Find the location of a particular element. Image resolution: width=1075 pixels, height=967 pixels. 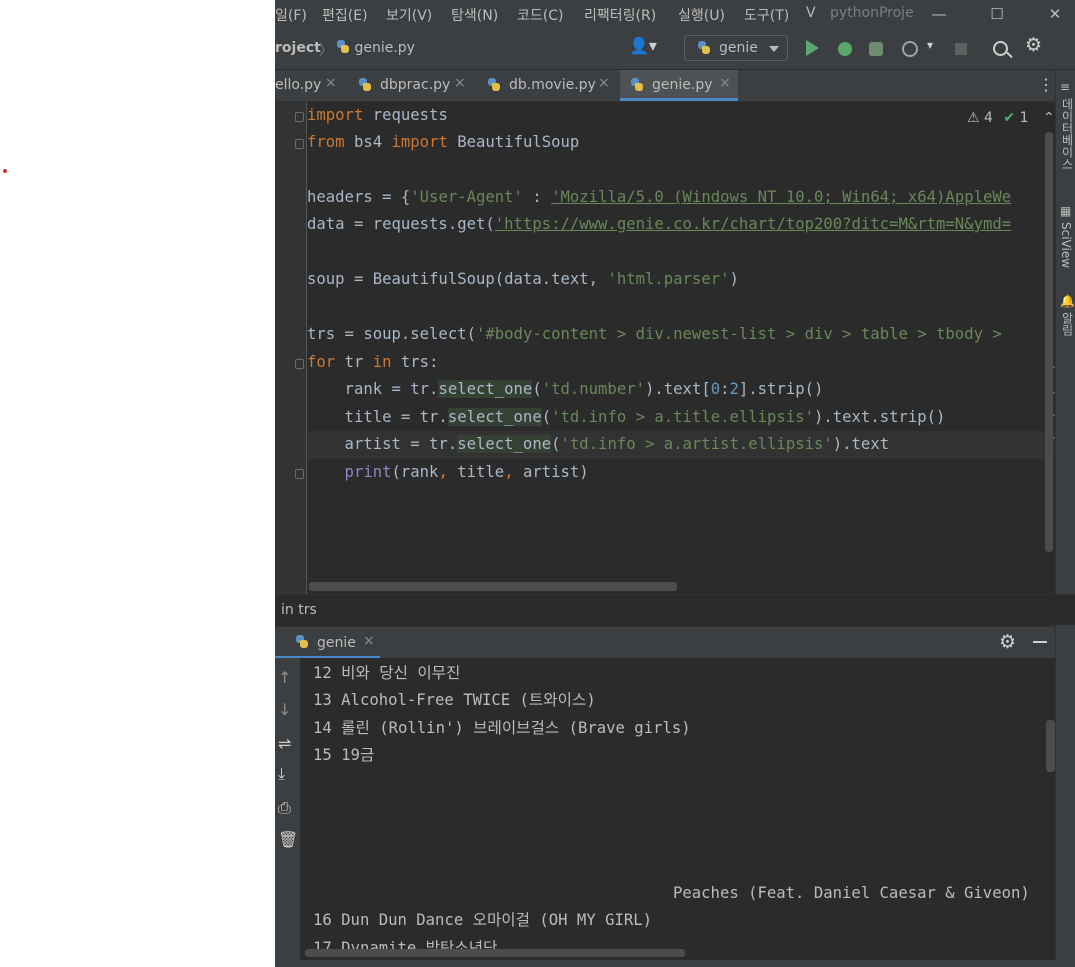

menu-file: 일(F) is located at coordinates (291, 15).